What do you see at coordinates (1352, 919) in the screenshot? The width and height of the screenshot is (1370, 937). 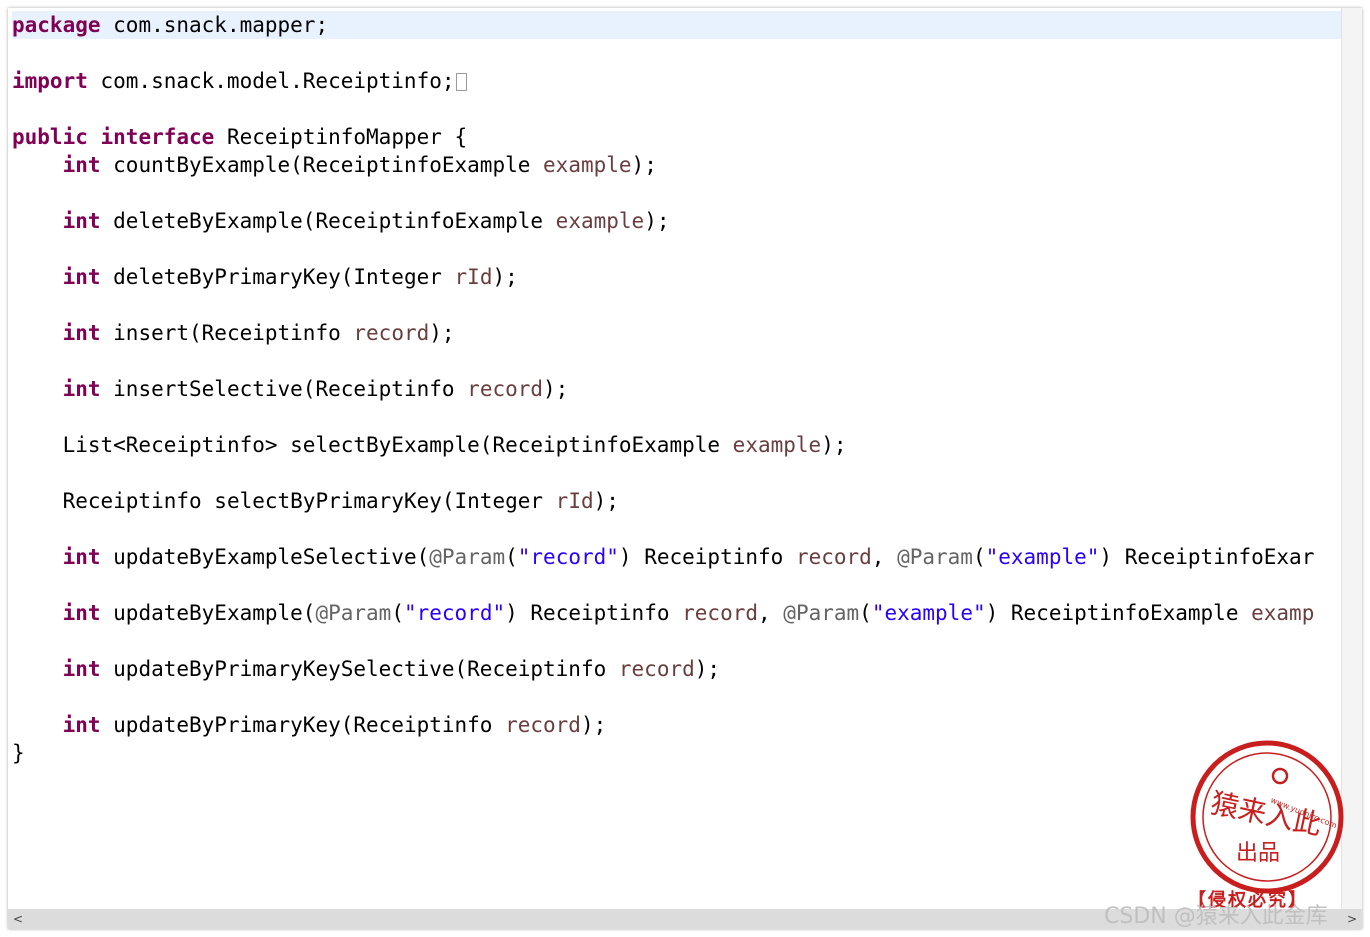 I see `scroll-right-arrow-icon: >` at bounding box center [1352, 919].